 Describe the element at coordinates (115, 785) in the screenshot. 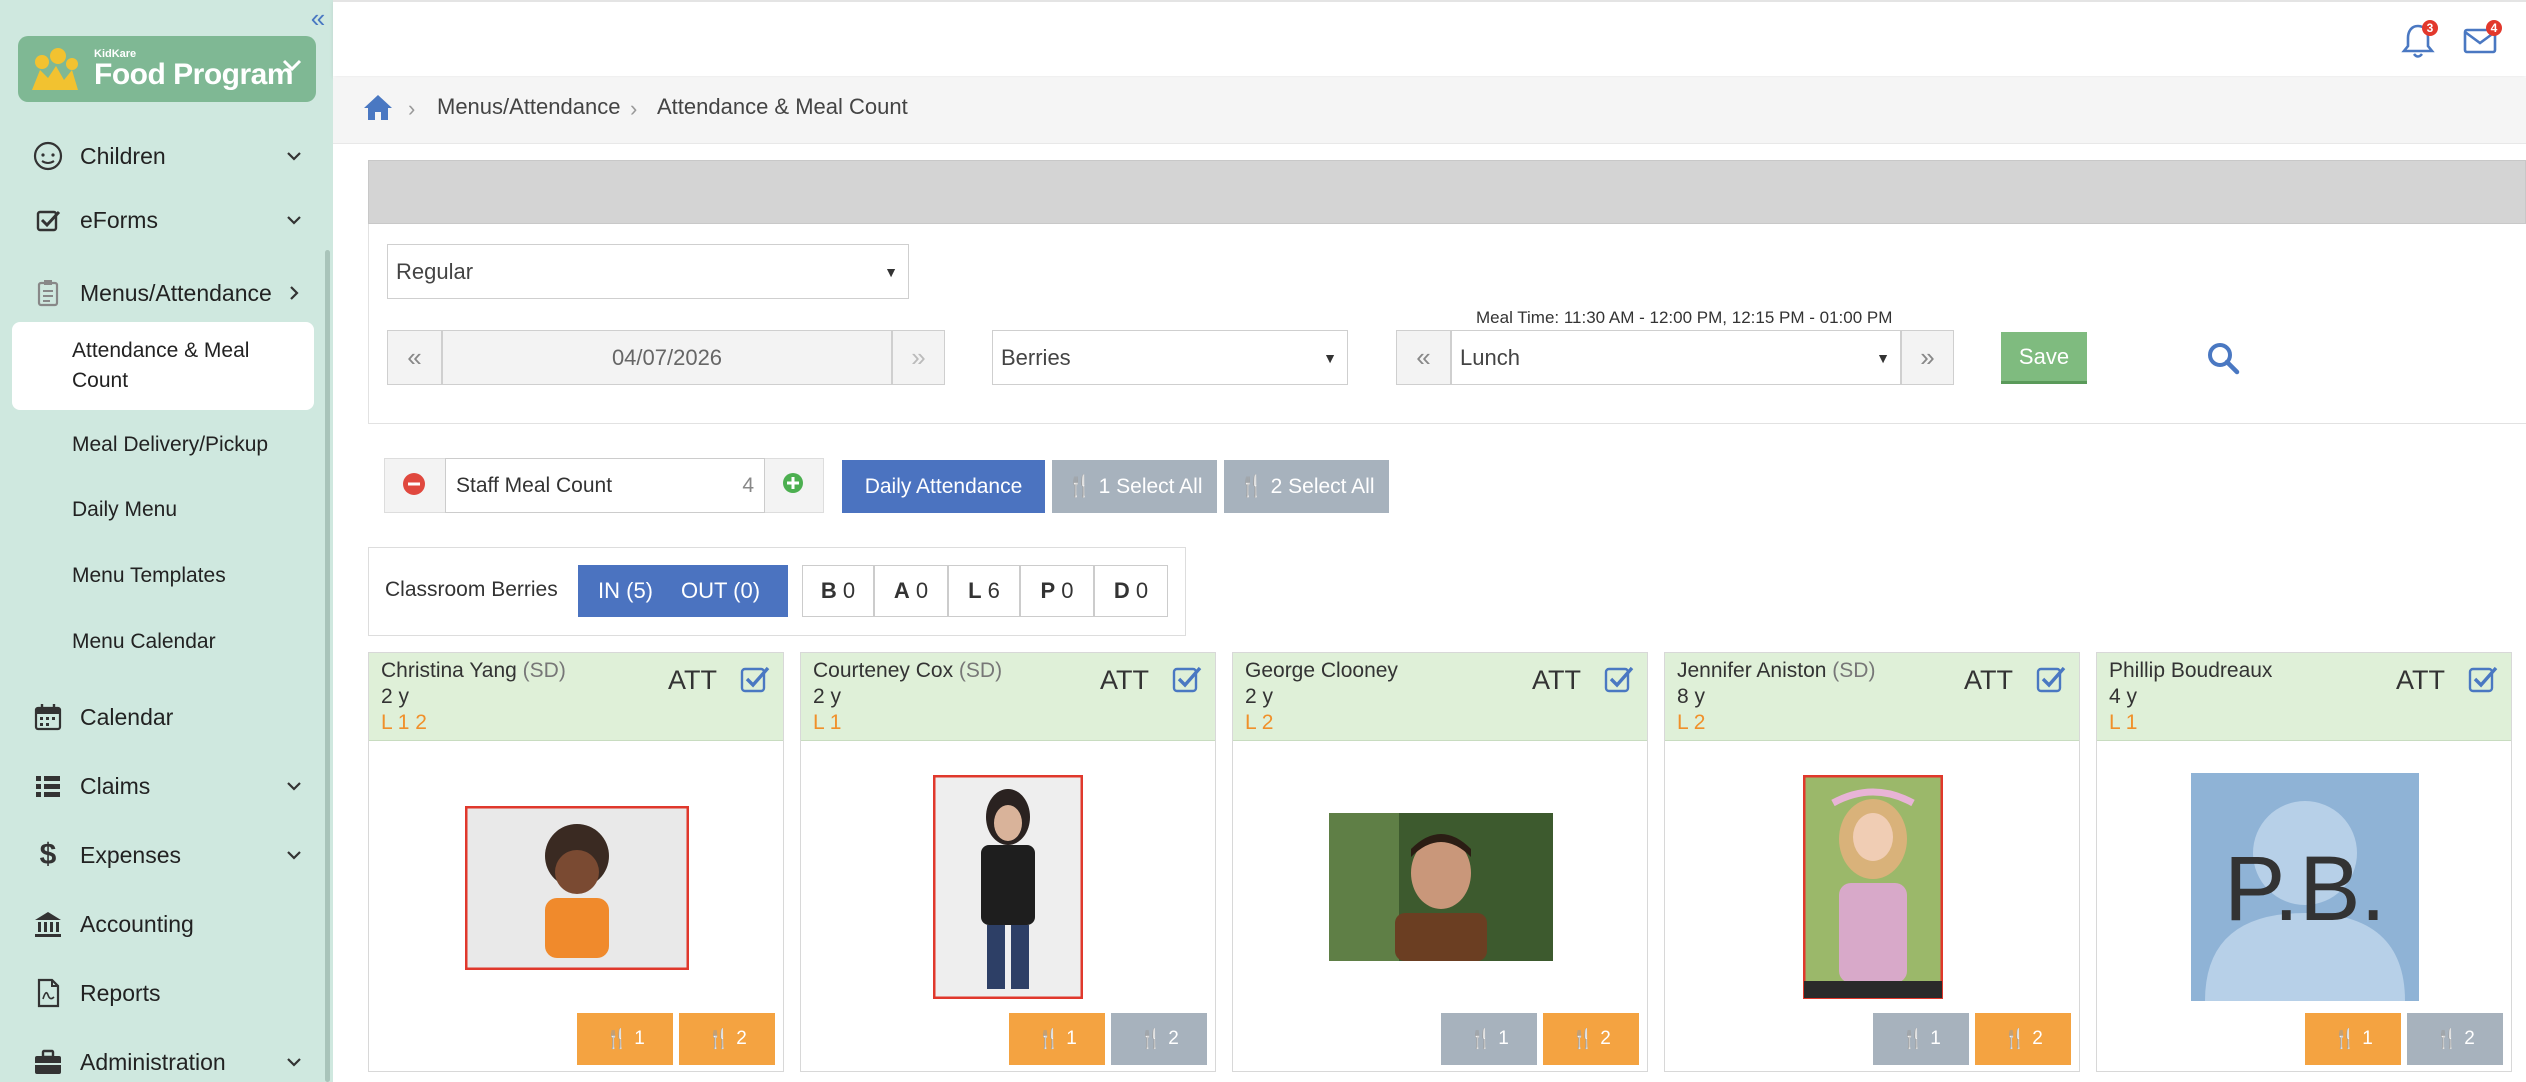

I see `nav-label-claims: Claims` at that location.